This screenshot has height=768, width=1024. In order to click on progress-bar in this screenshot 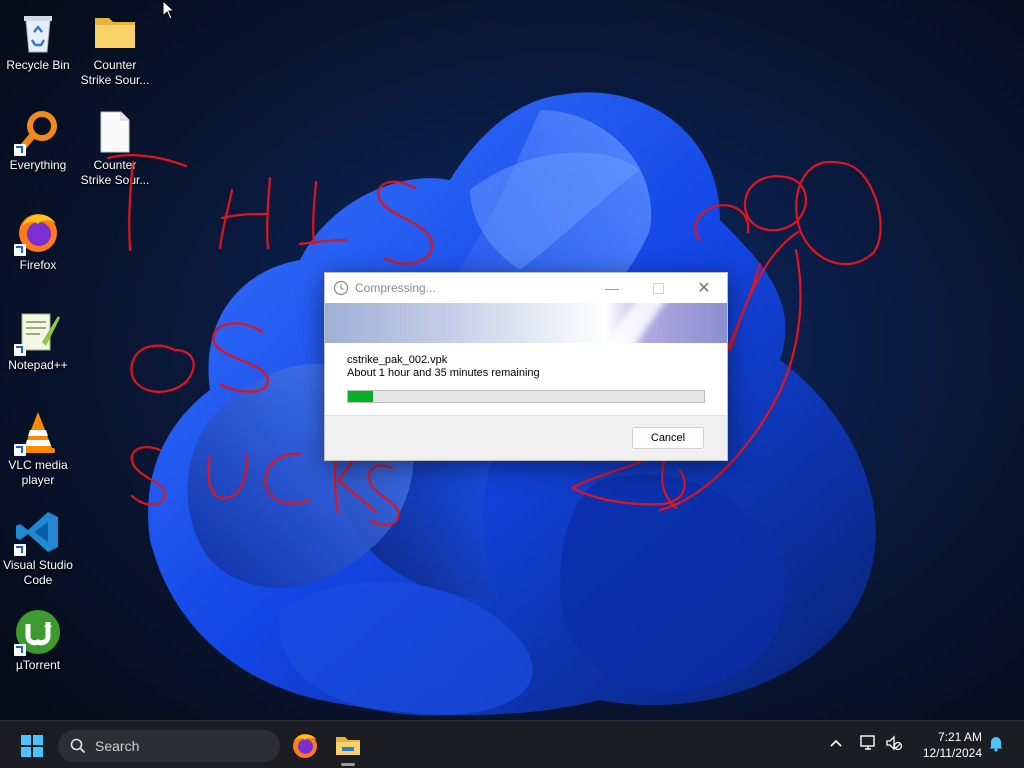, I will do `click(526, 396)`.